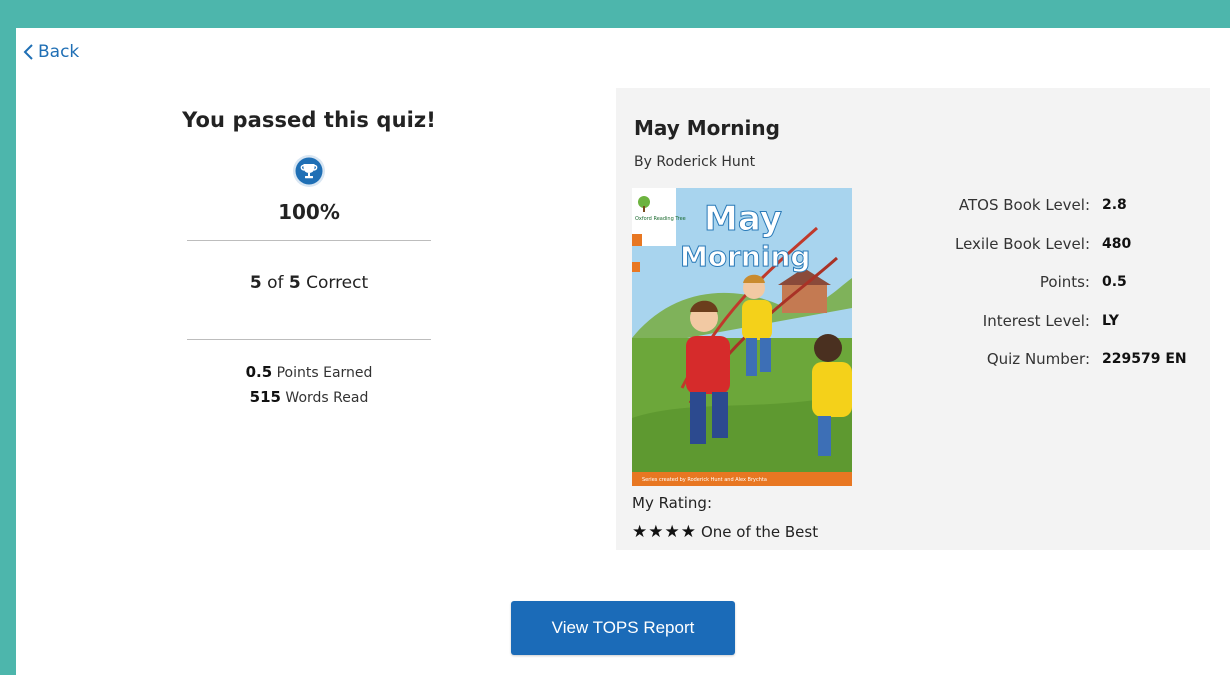  What do you see at coordinates (1071, 369) in the screenshot?
I see `detail-quiz-number: Quiz Number: 229579 EN` at bounding box center [1071, 369].